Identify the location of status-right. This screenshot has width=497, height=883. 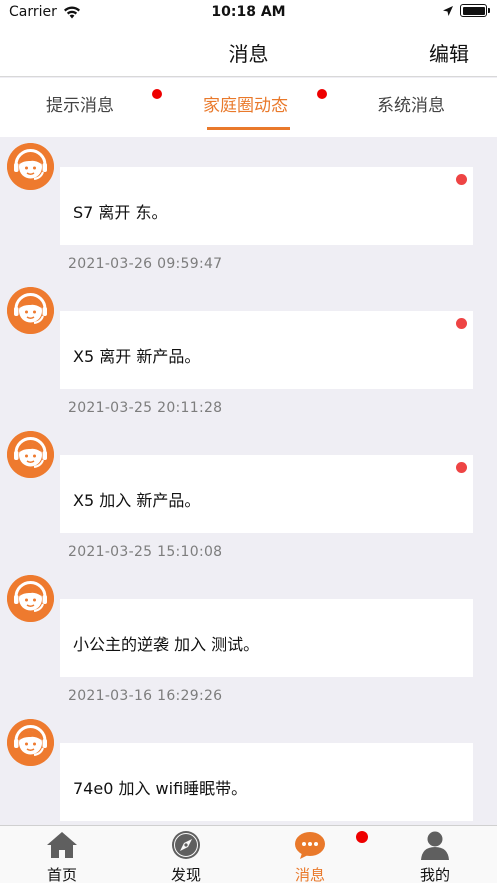
(466, 10).